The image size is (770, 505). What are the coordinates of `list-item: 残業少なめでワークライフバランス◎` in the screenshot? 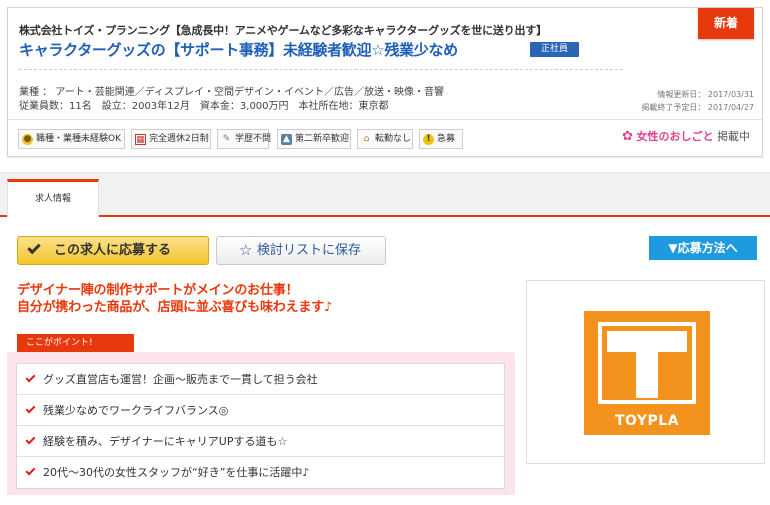 It's located at (260, 410).